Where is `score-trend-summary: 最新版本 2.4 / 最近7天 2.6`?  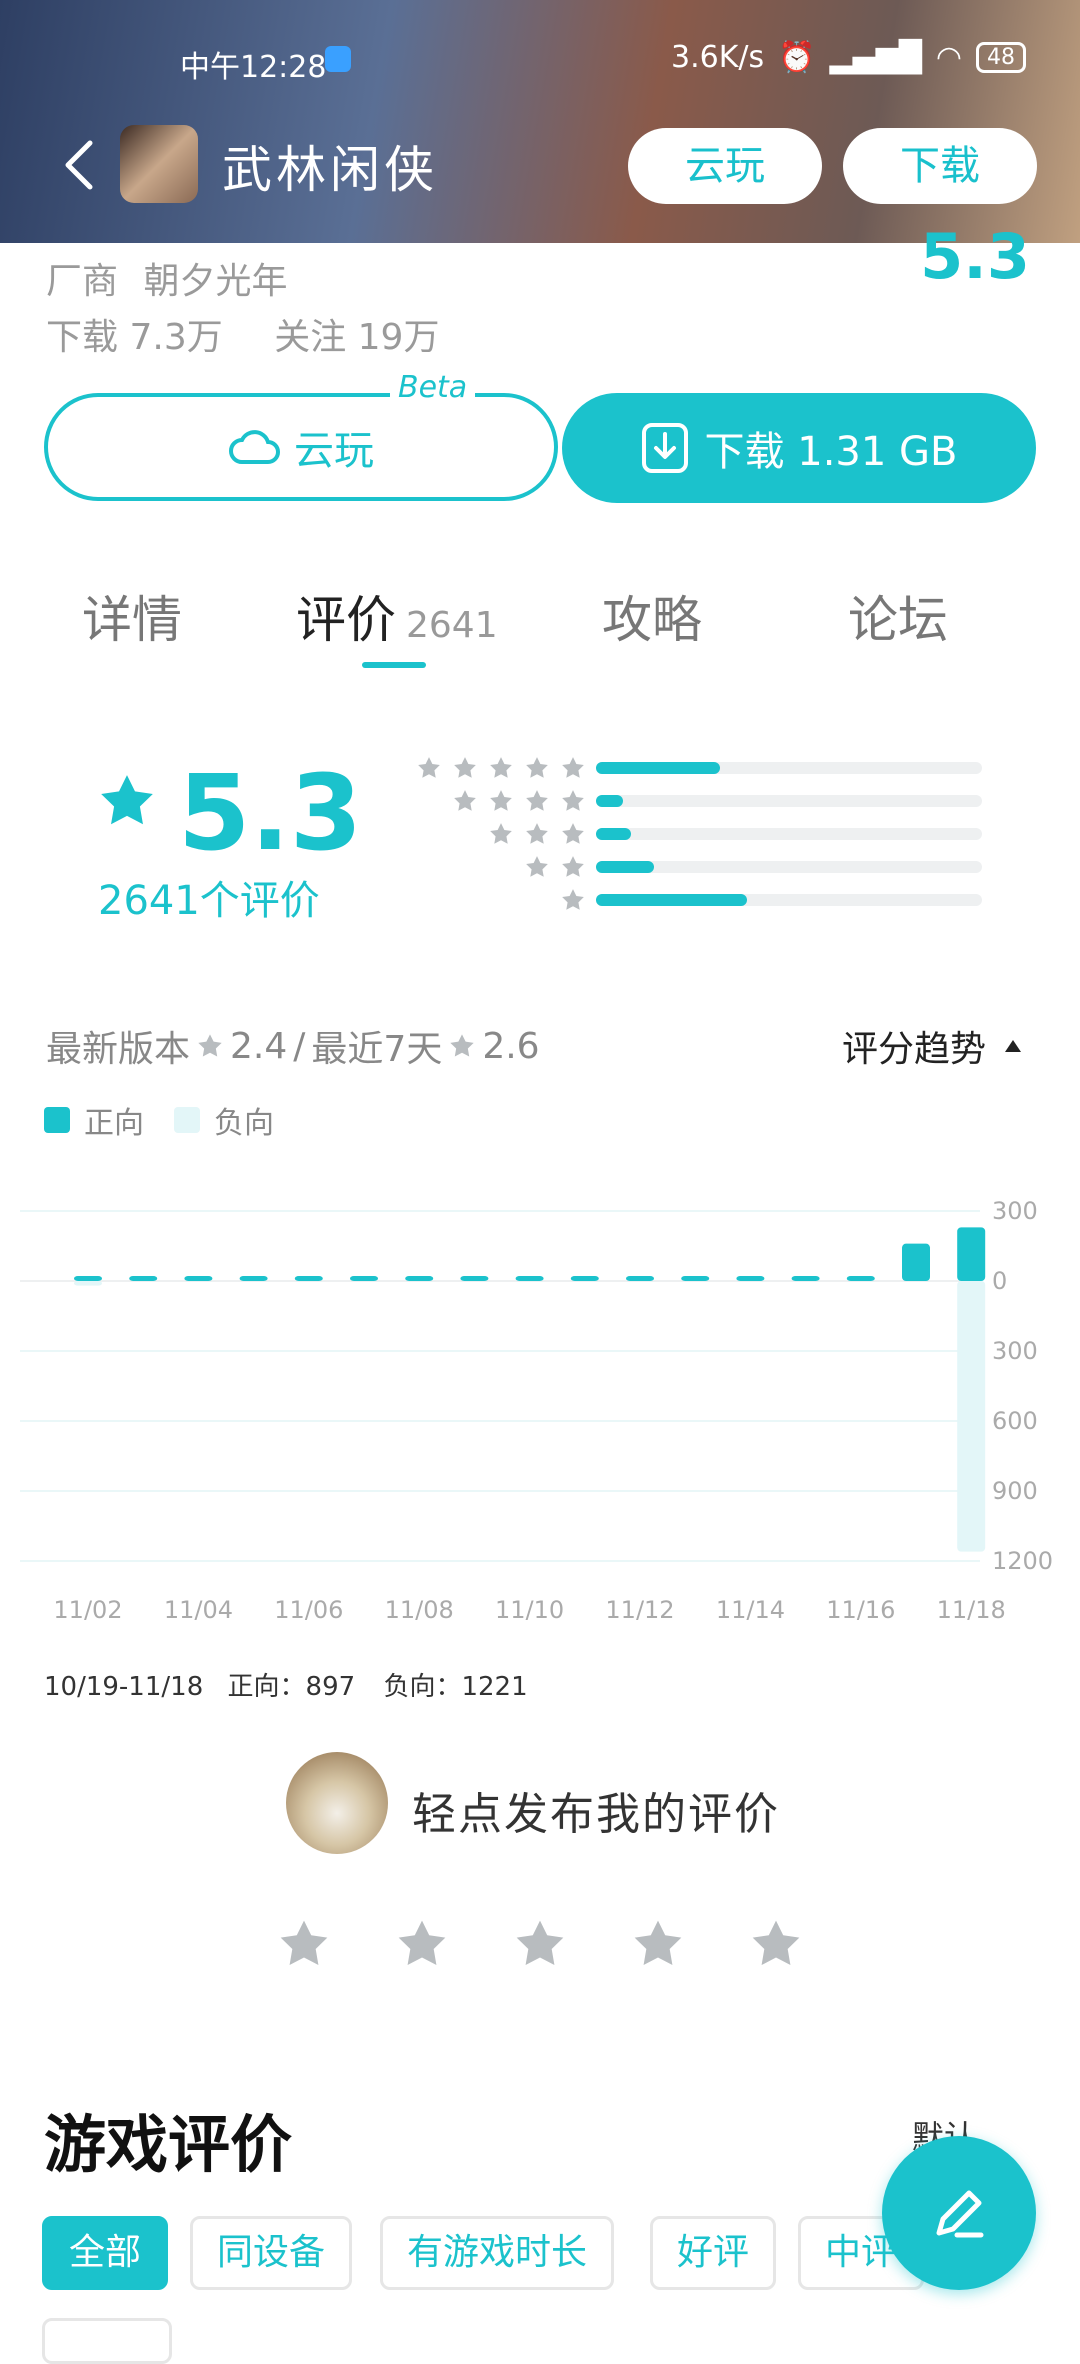
score-trend-summary: 最新版本 2.4 / 最近7天 2.6 is located at coordinates (293, 1046).